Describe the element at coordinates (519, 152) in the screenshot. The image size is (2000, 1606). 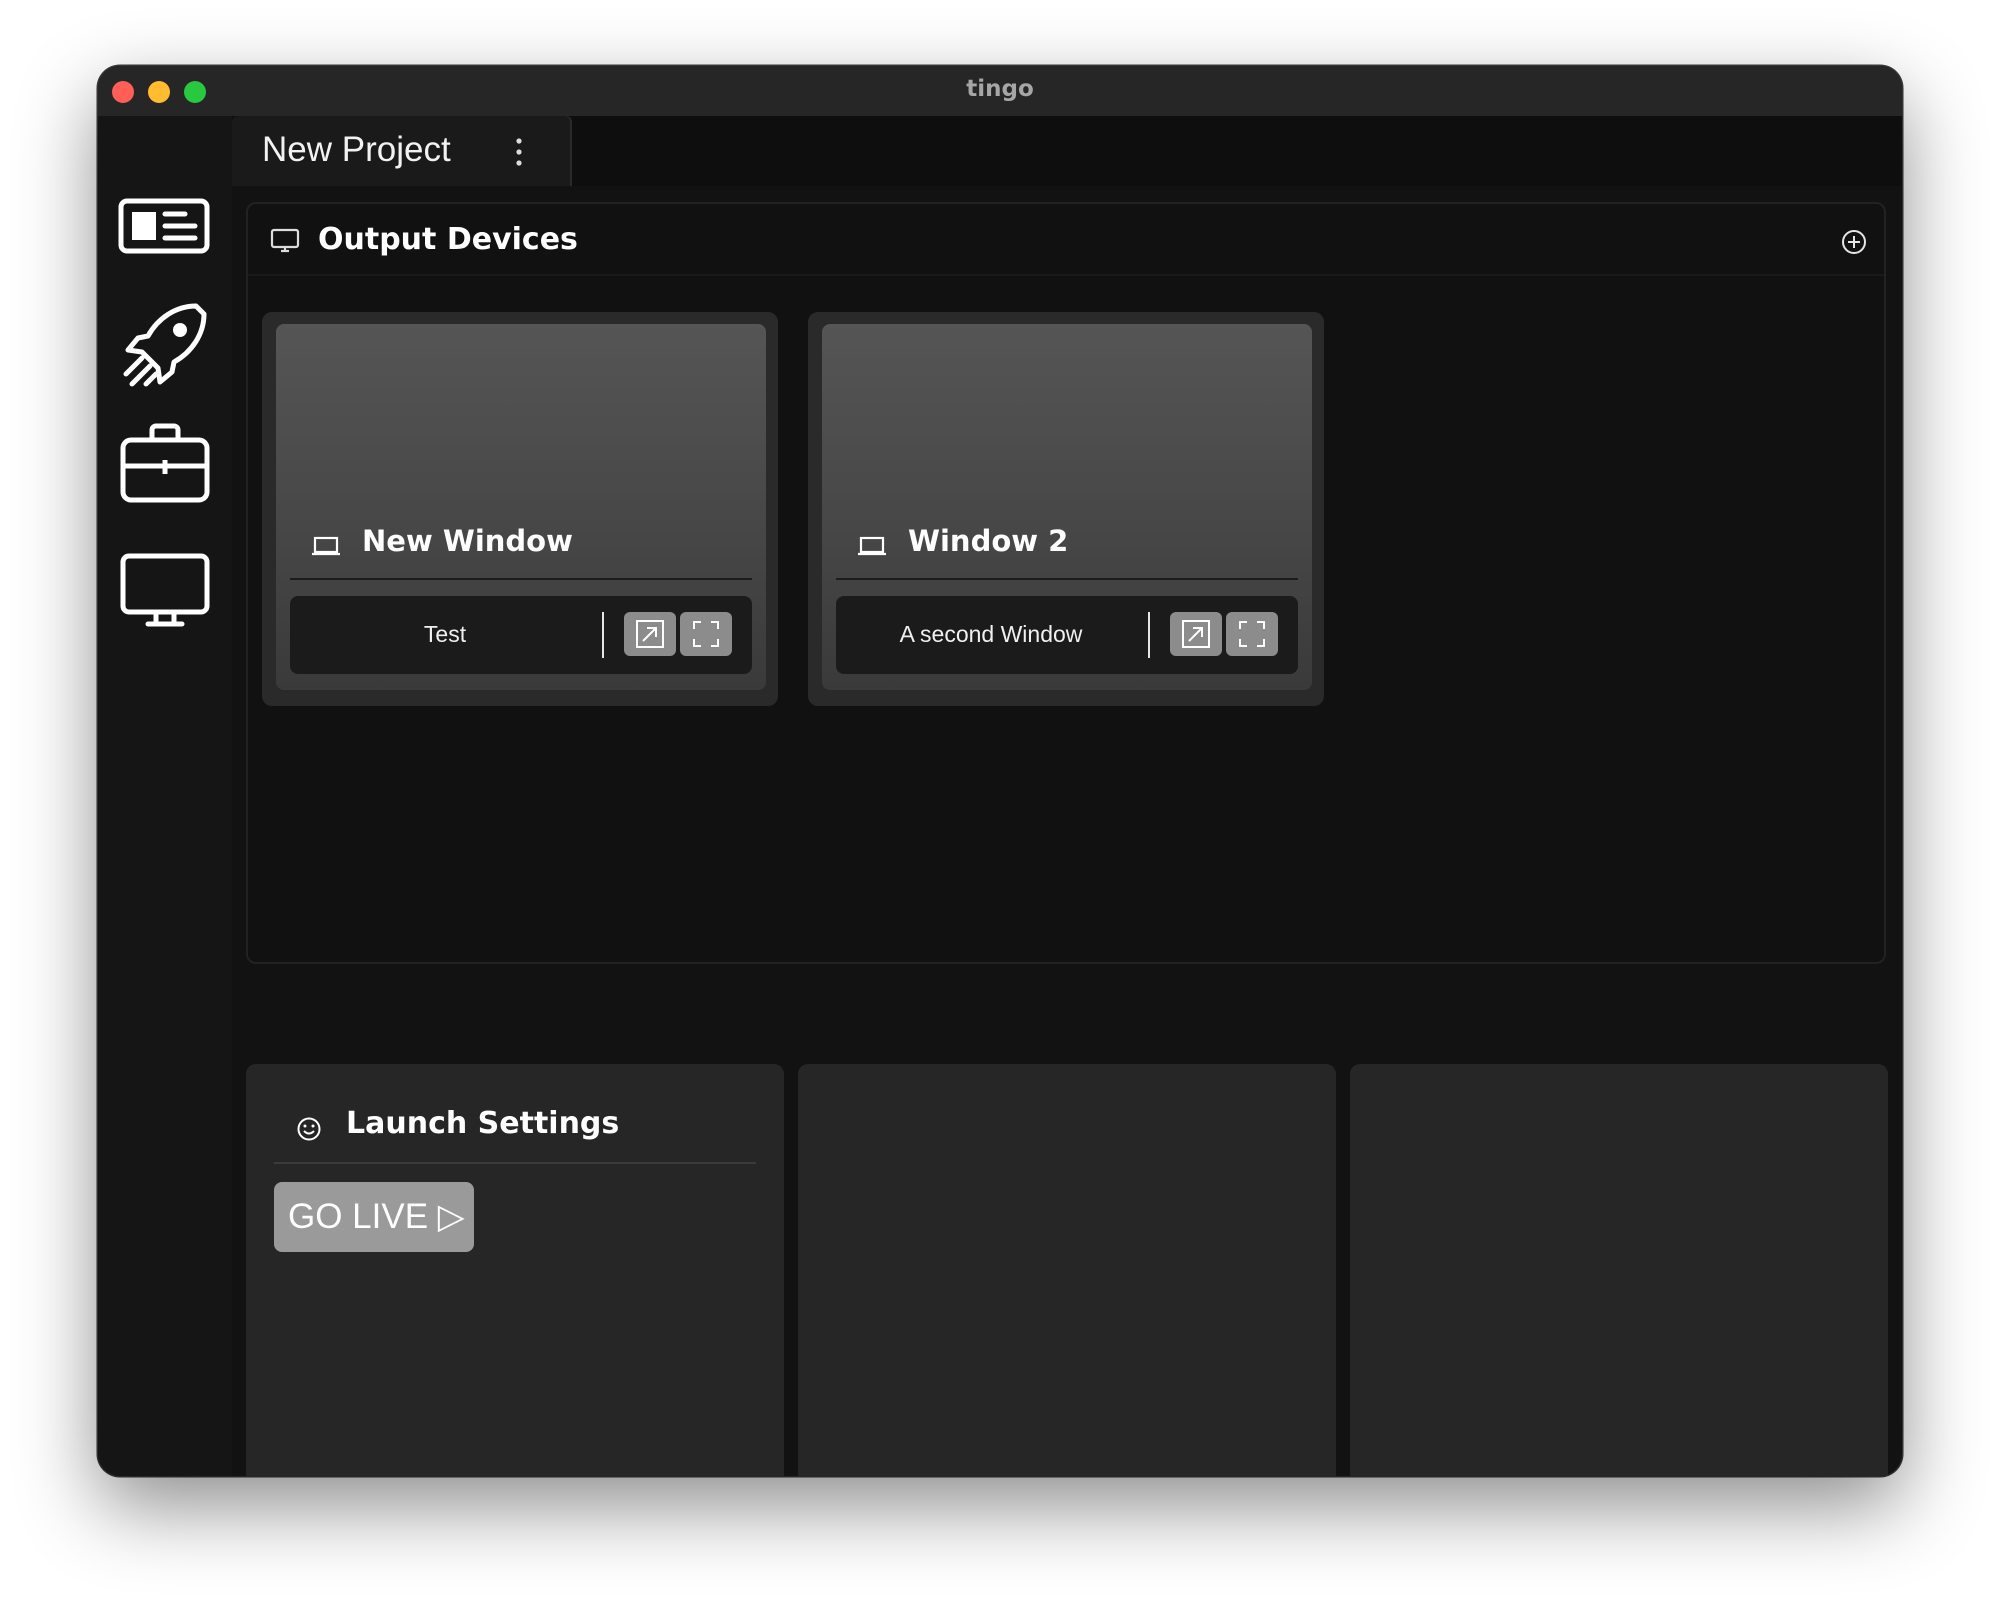
I see `more-vertical-icon` at that location.